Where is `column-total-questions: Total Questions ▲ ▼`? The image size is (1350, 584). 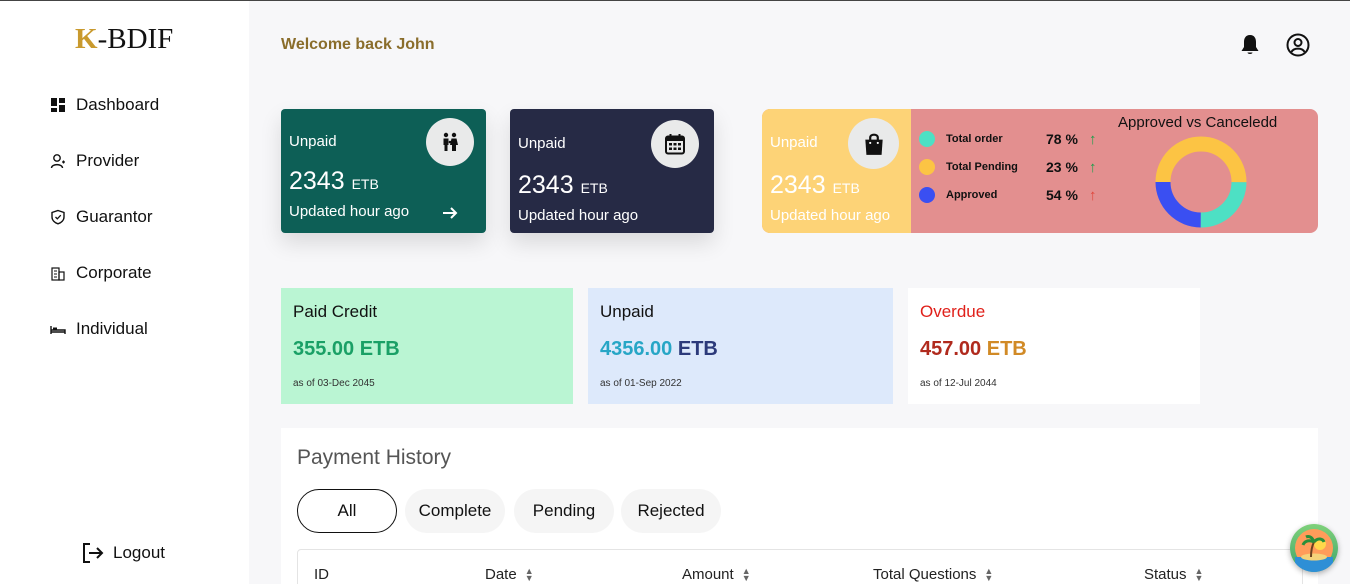 column-total-questions: Total Questions ▲ ▼ is located at coordinates (933, 574).